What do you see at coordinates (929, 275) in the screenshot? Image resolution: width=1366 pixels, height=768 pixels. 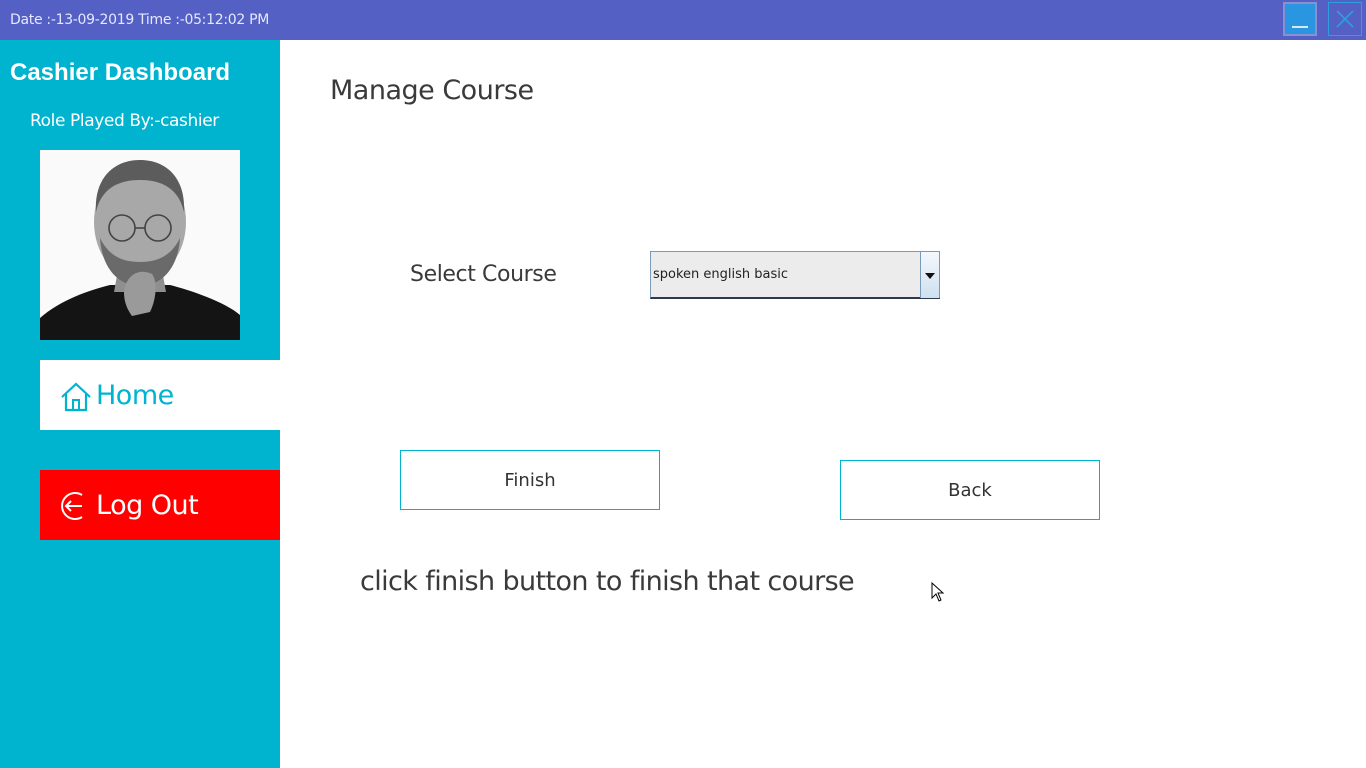 I see `chevron-down-icon` at bounding box center [929, 275].